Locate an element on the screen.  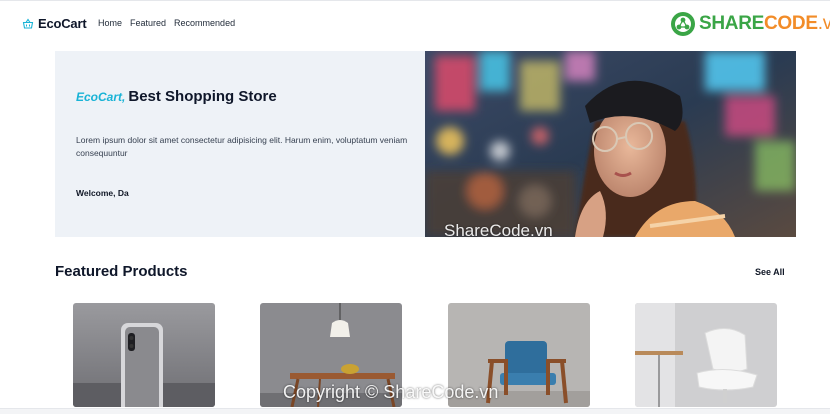
product-card-phone is located at coordinates (144, 355).